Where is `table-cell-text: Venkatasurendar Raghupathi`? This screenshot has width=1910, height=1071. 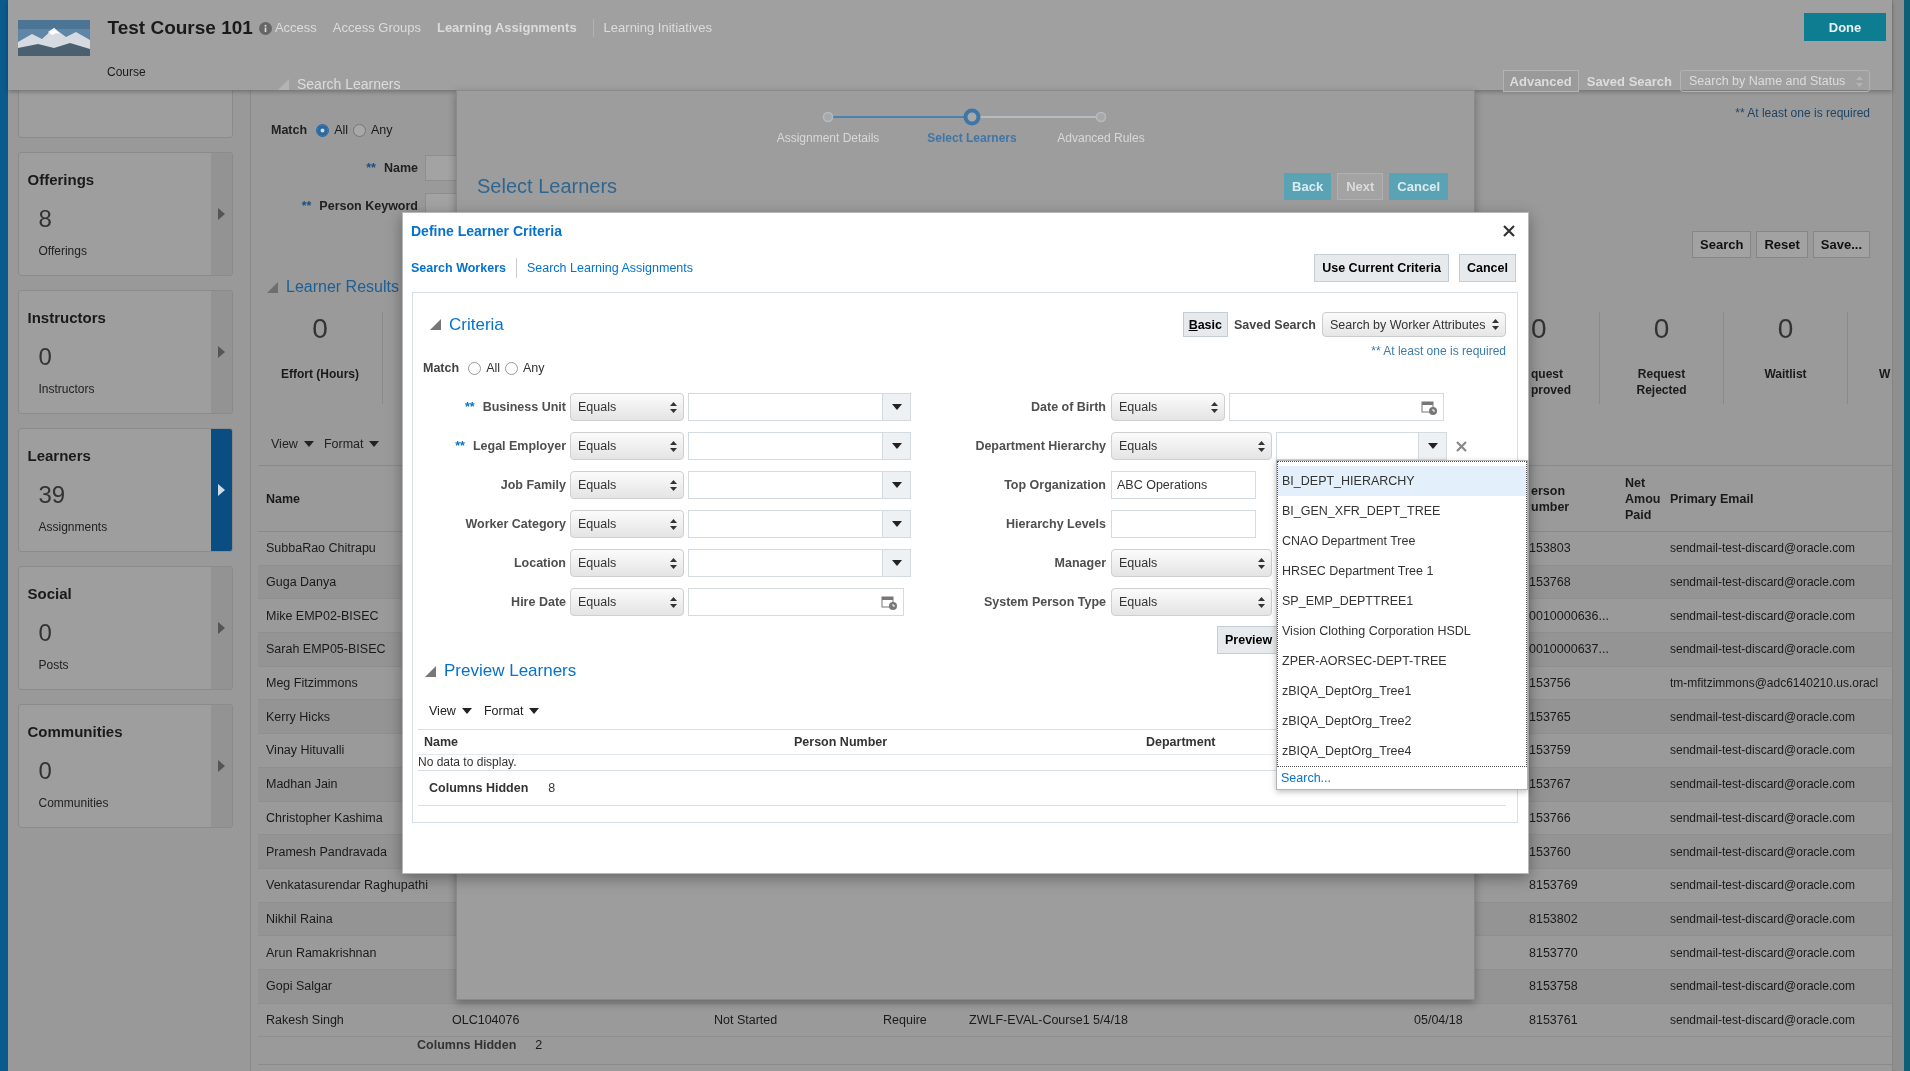
table-cell-text: Venkatasurendar Raghupathi is located at coordinates (347, 885).